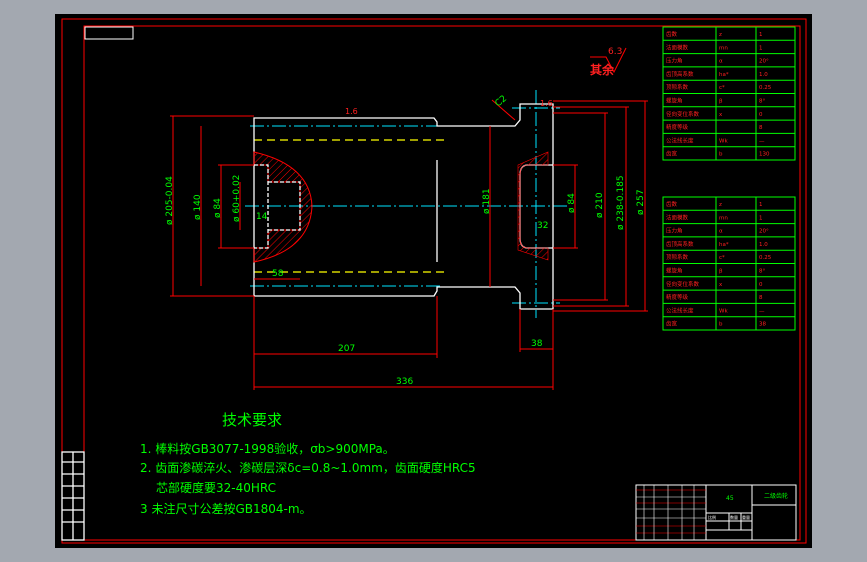 This screenshot has width=867, height=562. I want to click on dim-d238: ø 238-0.185, so click(621, 202).